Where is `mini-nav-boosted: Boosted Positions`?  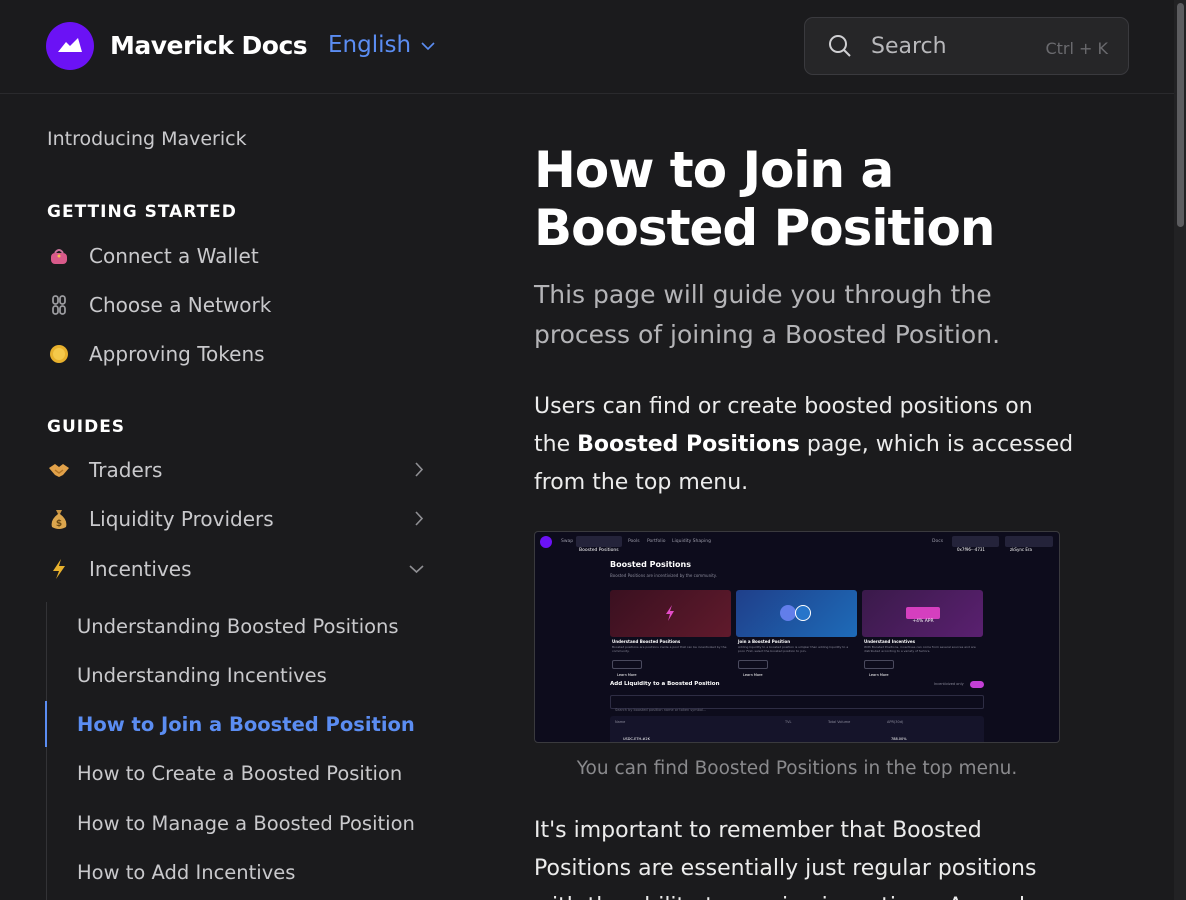 mini-nav-boosted: Boosted Positions is located at coordinates (599, 544).